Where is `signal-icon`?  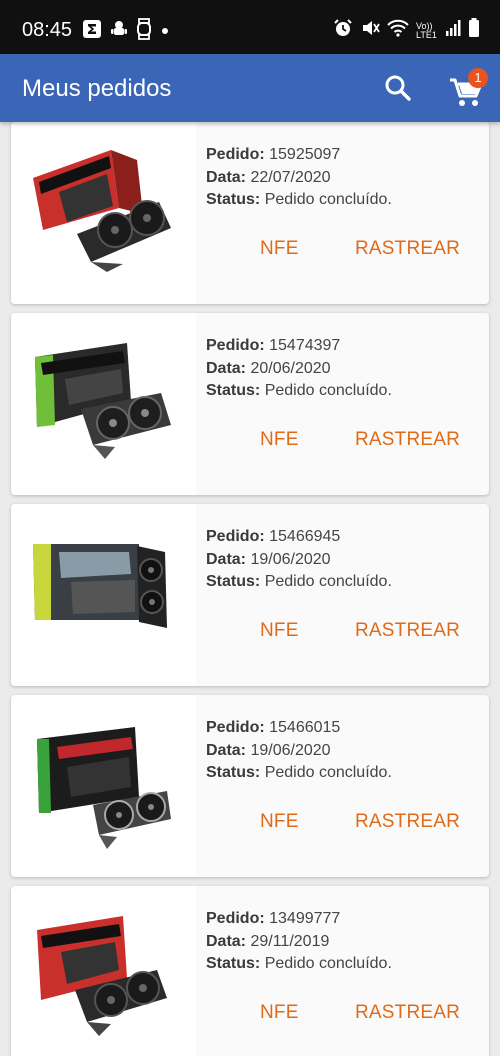
signal-icon is located at coordinates (453, 30).